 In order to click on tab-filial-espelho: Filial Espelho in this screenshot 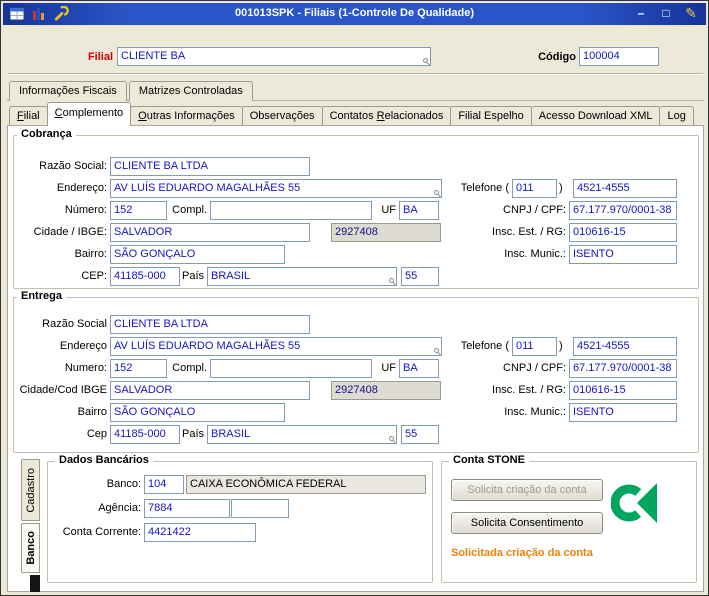, I will do `click(491, 115)`.